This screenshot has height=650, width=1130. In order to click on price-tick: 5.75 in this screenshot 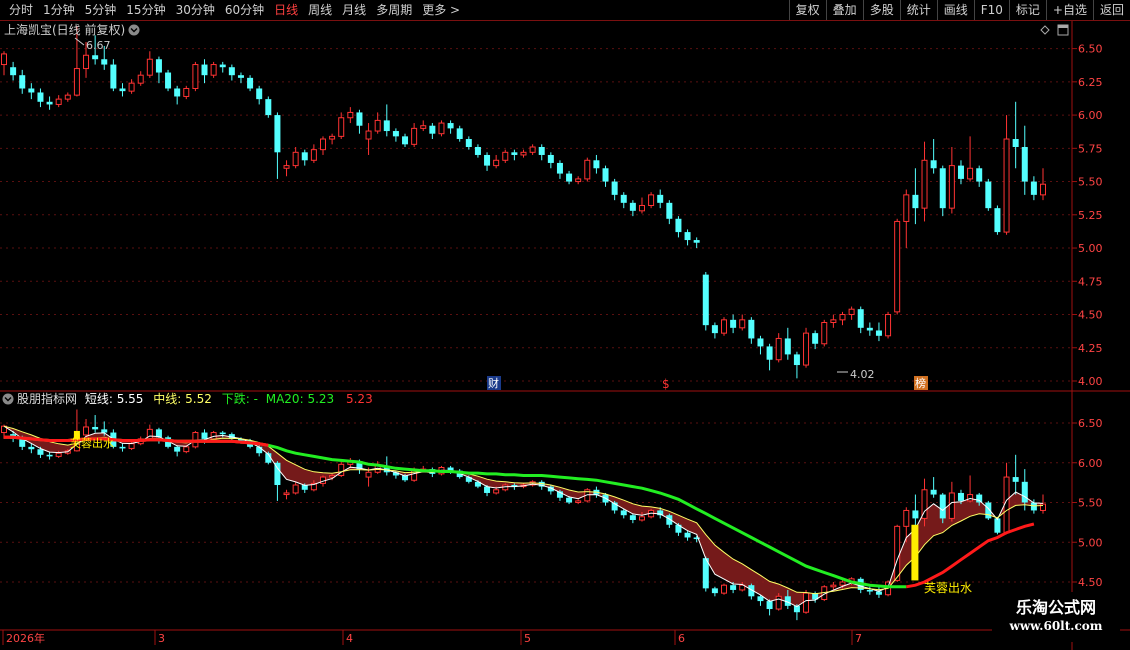, I will do `click(1090, 148)`.